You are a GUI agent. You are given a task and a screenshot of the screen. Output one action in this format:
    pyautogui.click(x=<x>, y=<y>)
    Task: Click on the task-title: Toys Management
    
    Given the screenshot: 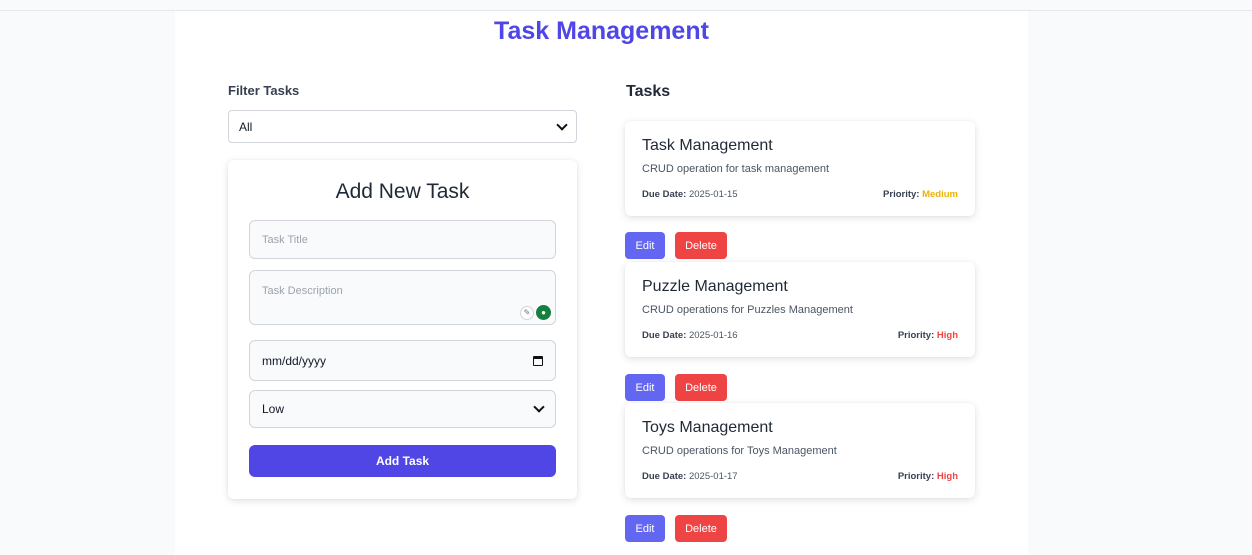 What is the action you would take?
    pyautogui.click(x=707, y=427)
    